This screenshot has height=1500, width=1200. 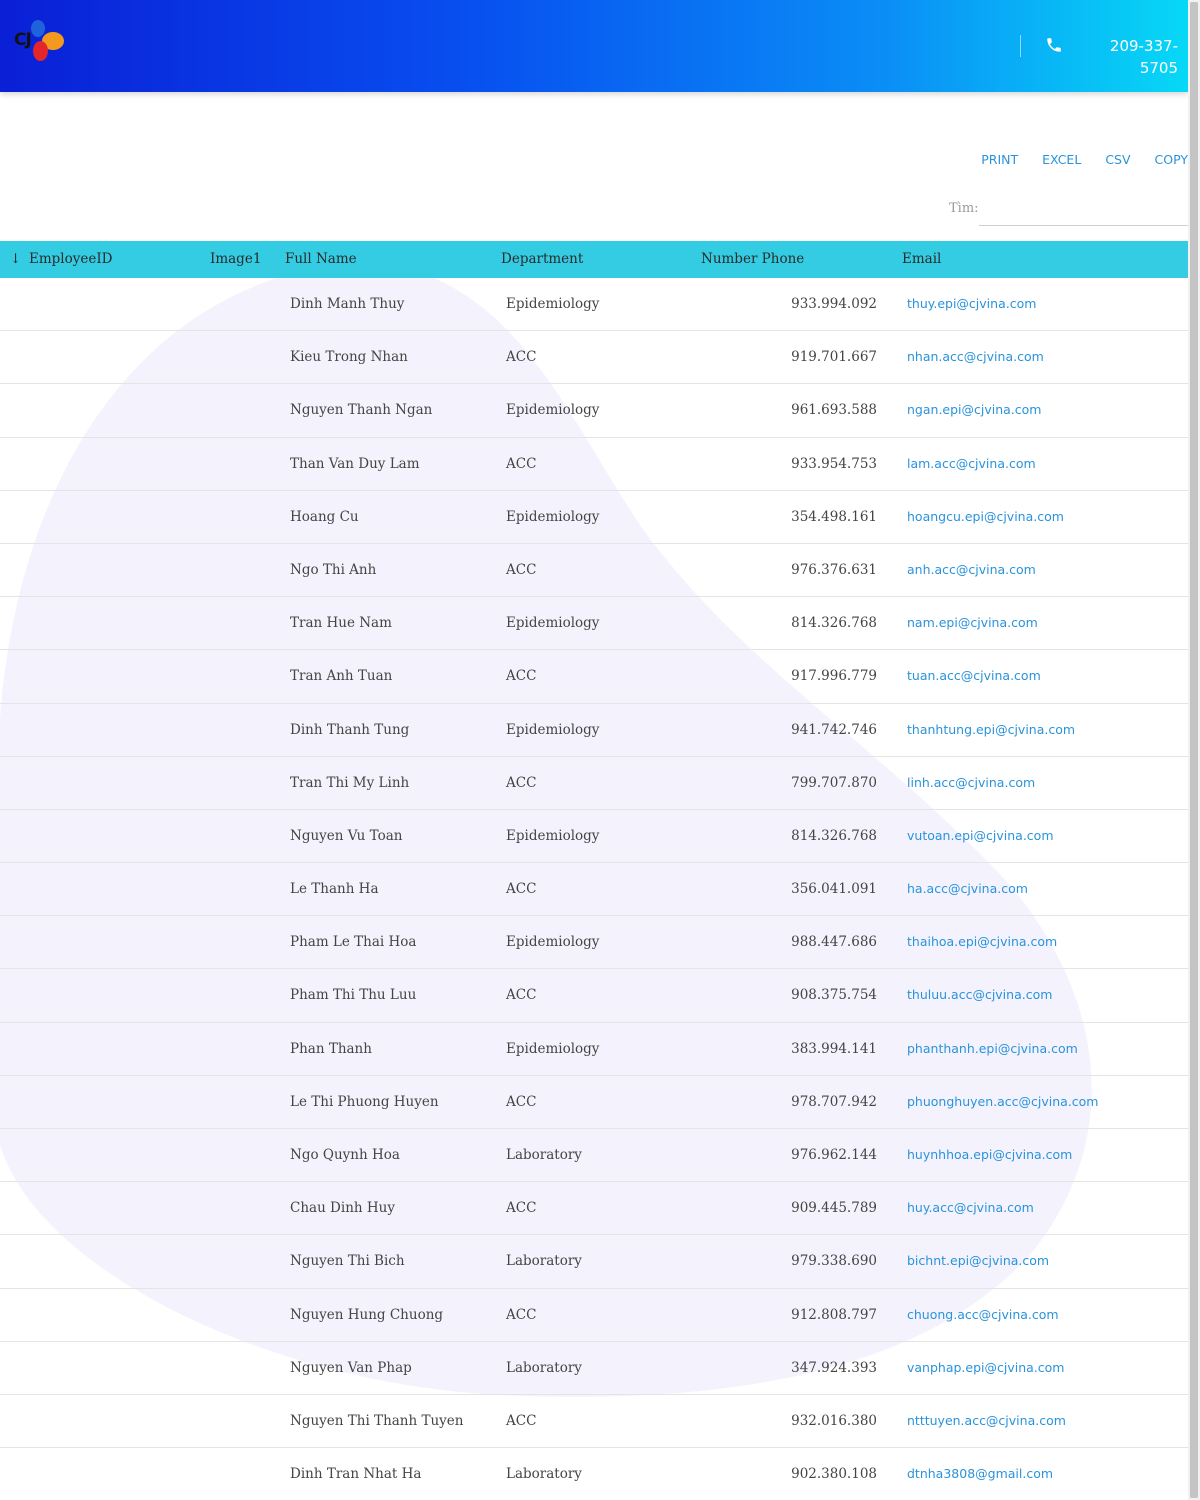 I want to click on full-name-cell: Tran Hue Nam, so click(x=341, y=623).